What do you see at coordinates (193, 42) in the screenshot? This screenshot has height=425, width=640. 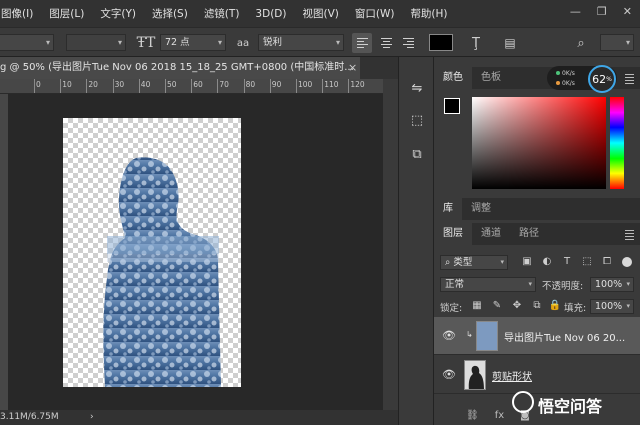 I see `font-size-select: 72 点 ▾` at bounding box center [193, 42].